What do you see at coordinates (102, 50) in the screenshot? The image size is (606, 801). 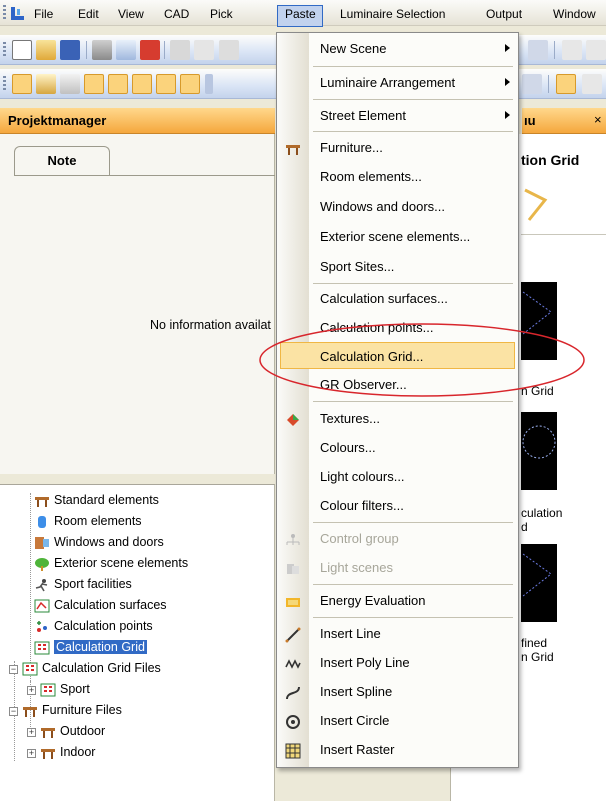 I see `print-icon` at bounding box center [102, 50].